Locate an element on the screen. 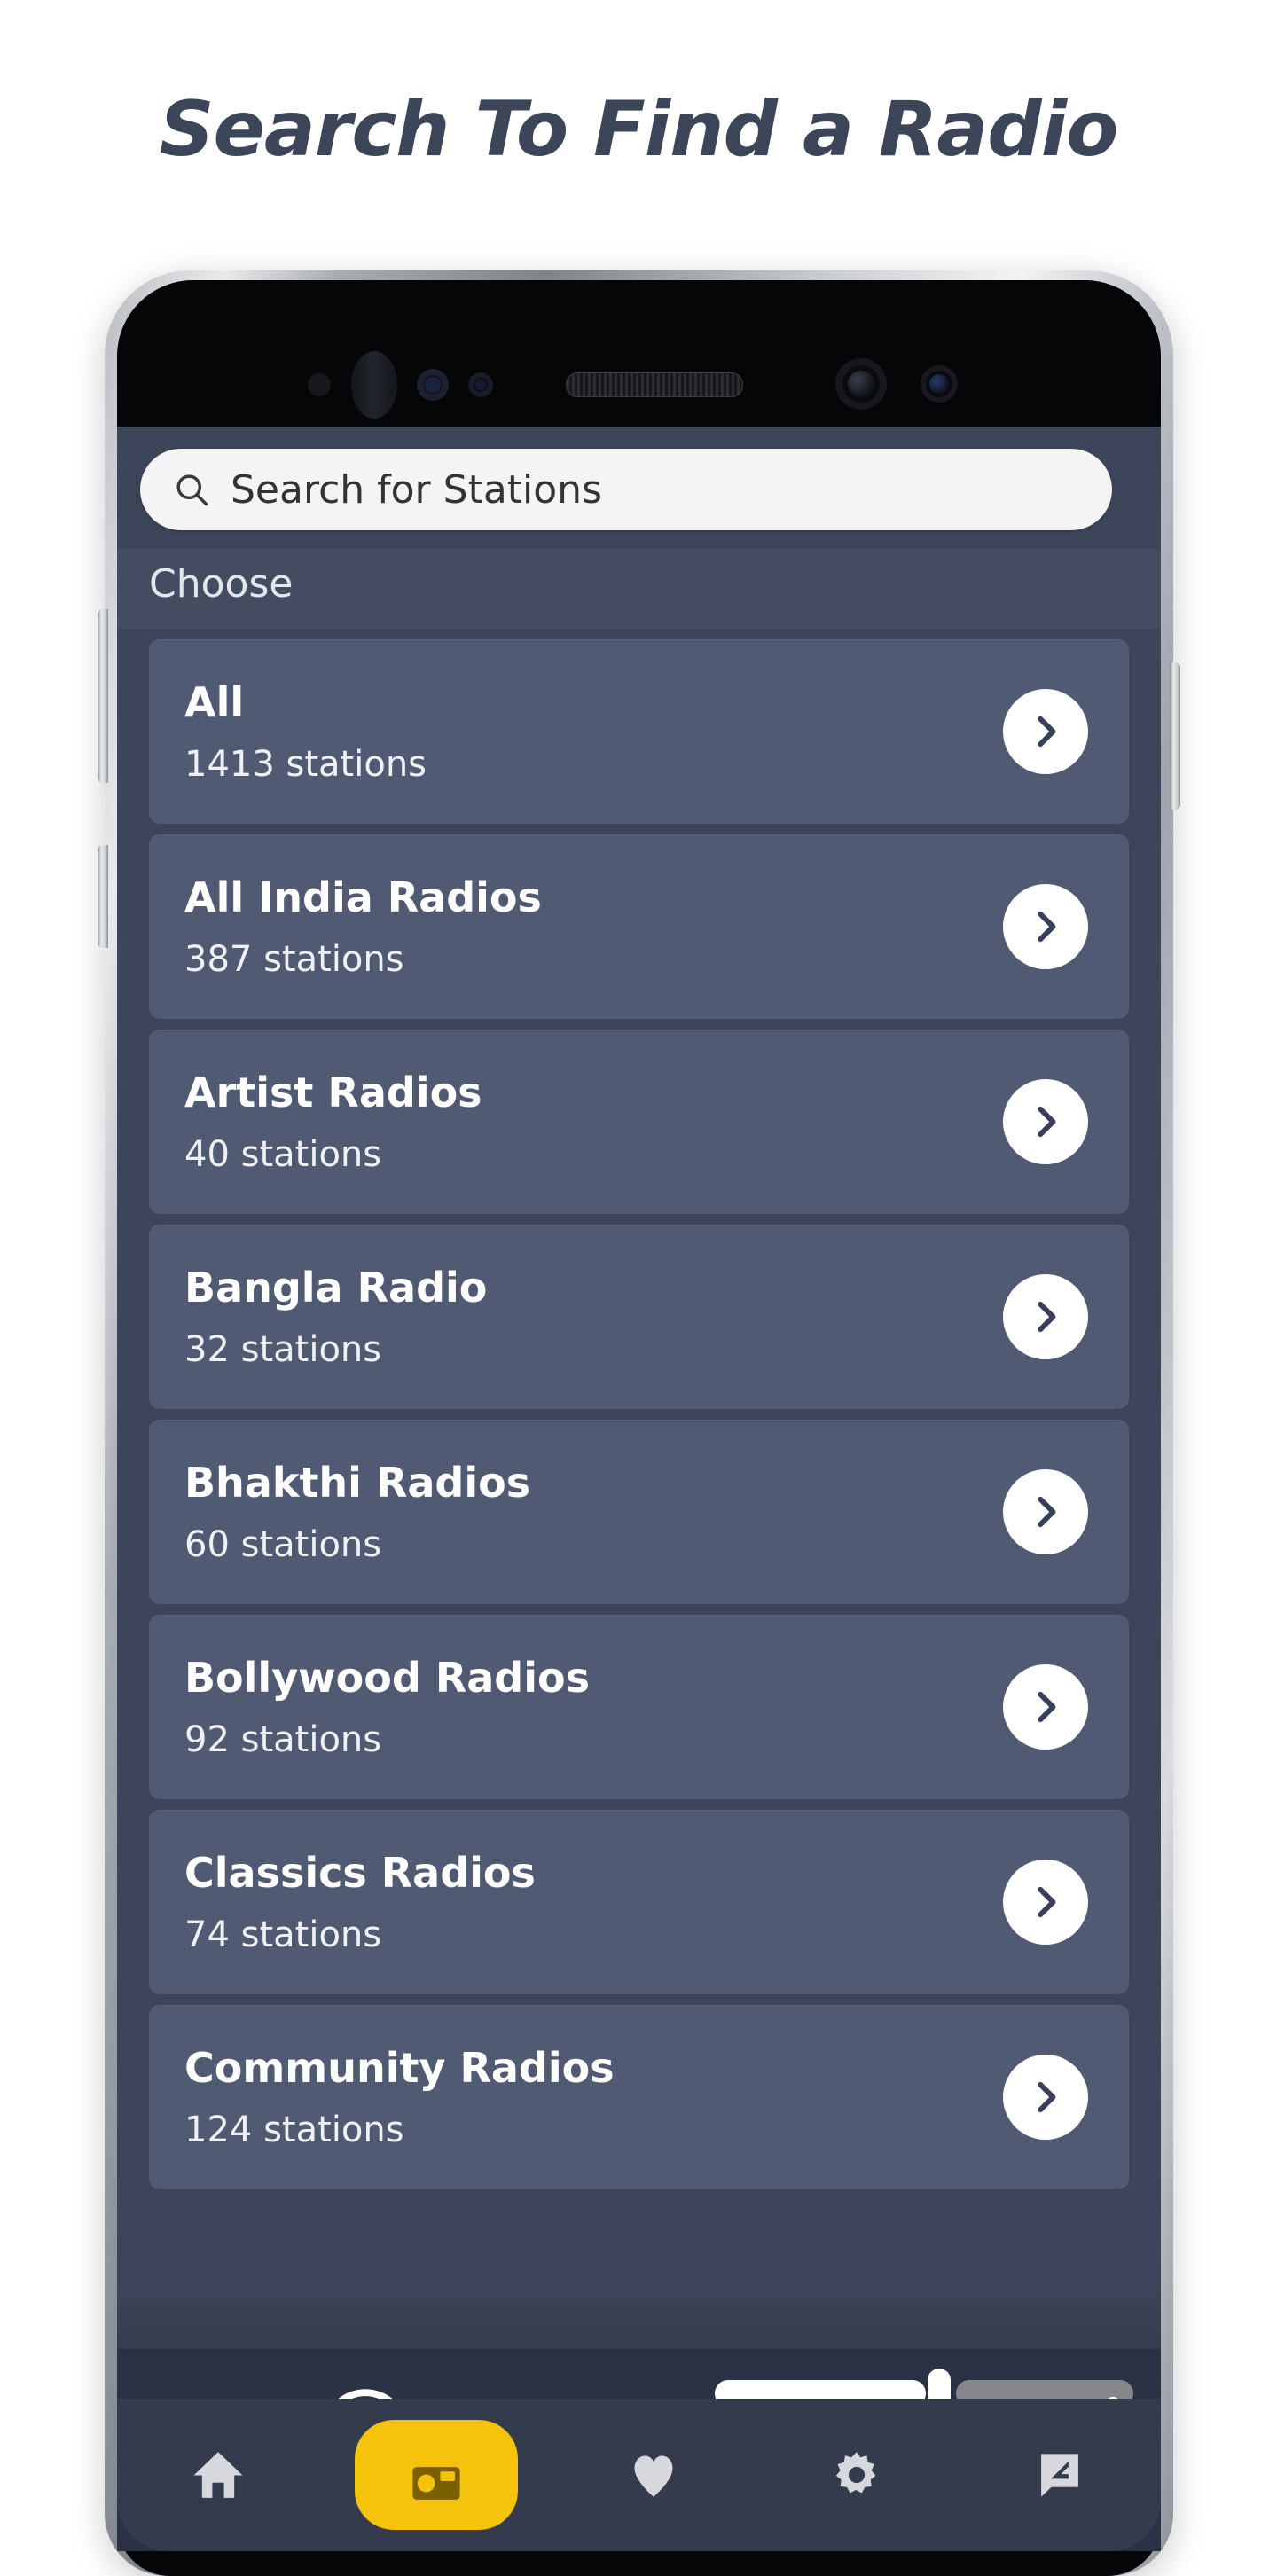  list-item-subtitle: 74 stations is located at coordinates (283, 1934).